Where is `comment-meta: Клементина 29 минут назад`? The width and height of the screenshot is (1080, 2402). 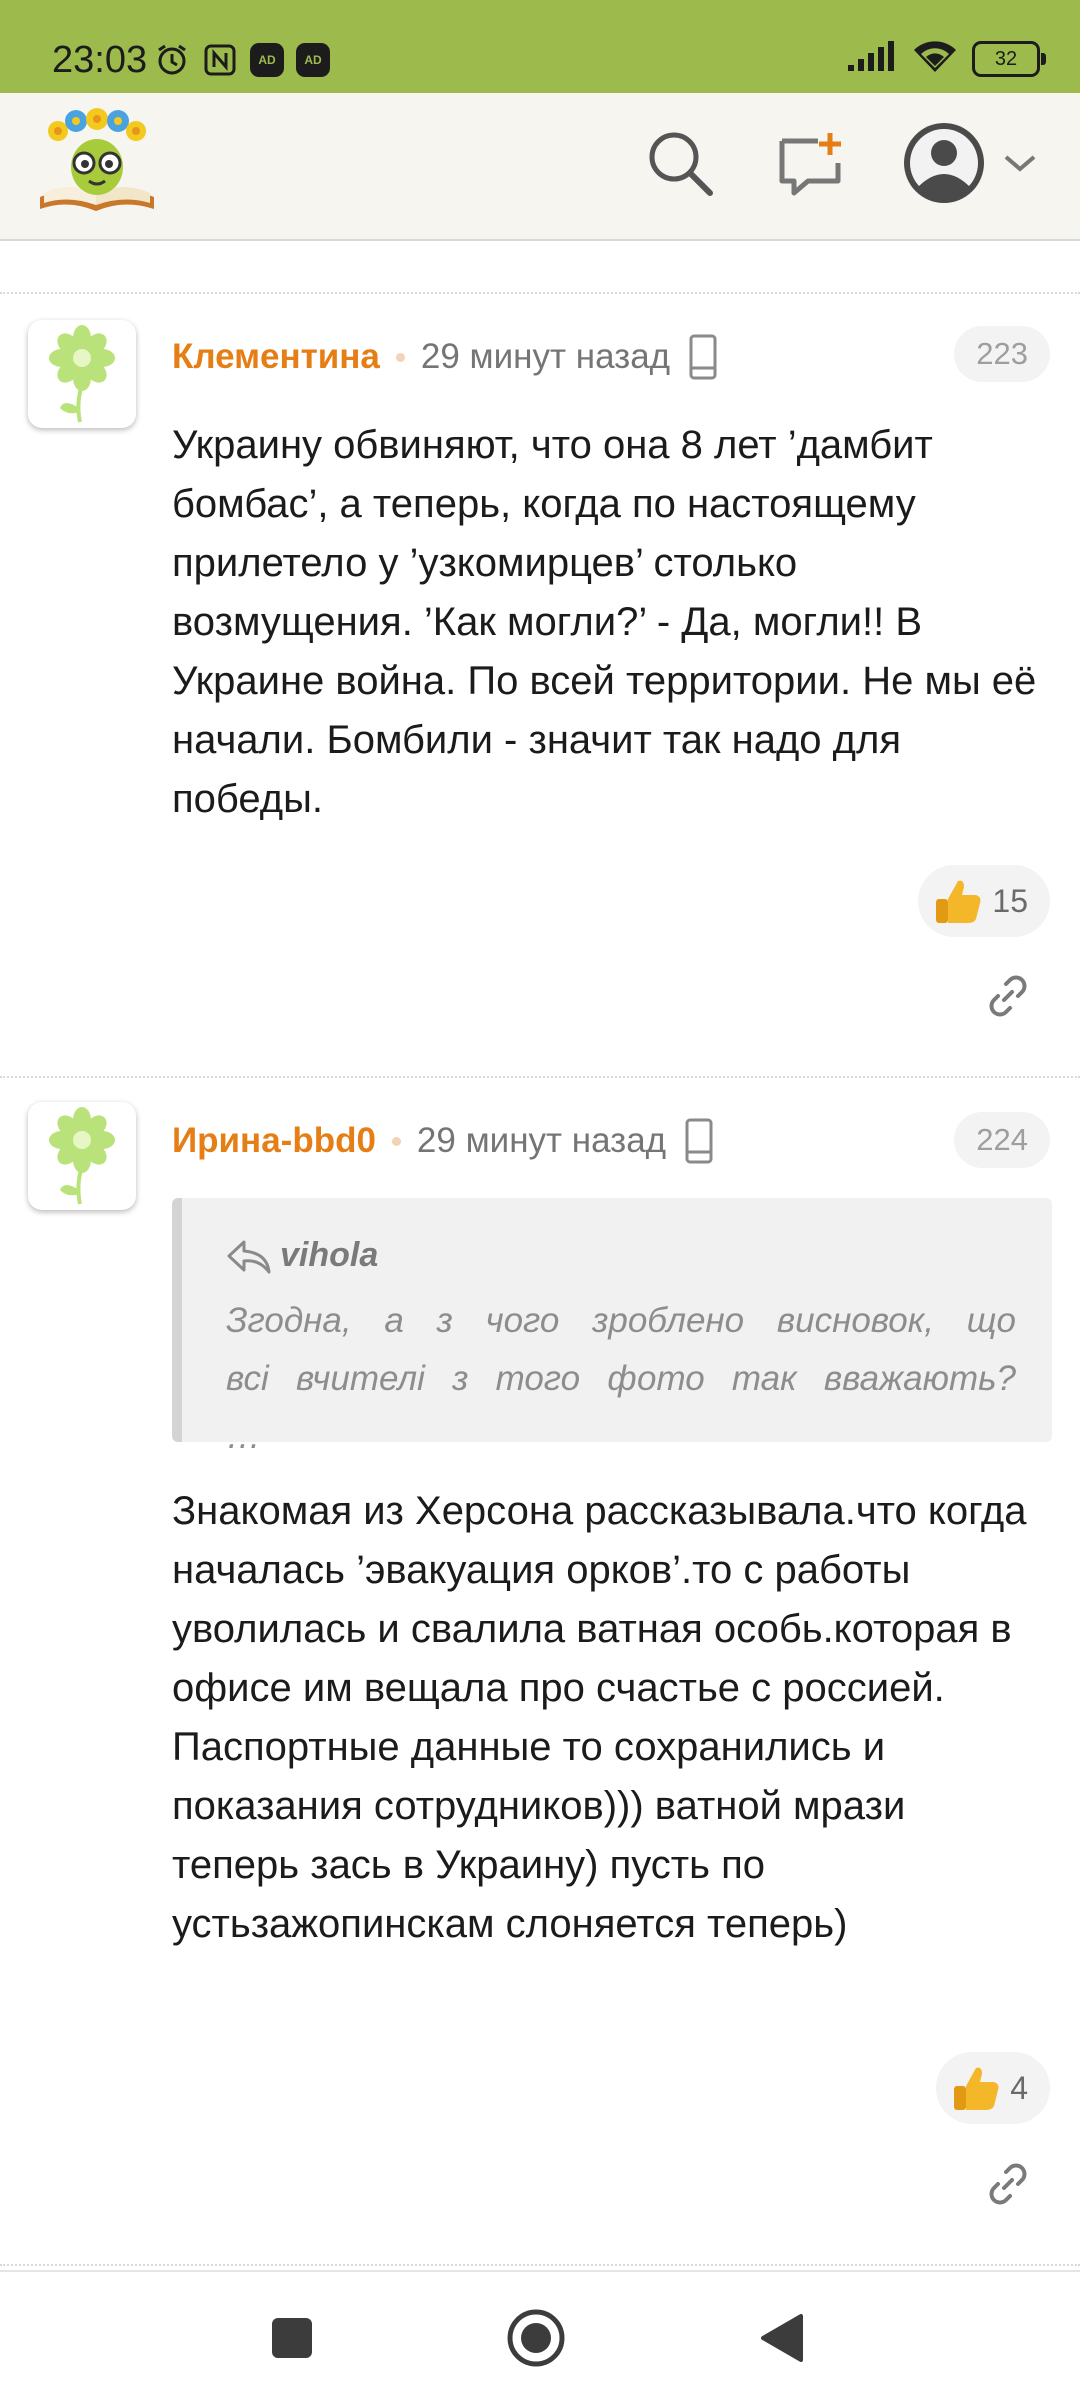 comment-meta: Клементина 29 минут назад is located at coordinates (445, 357).